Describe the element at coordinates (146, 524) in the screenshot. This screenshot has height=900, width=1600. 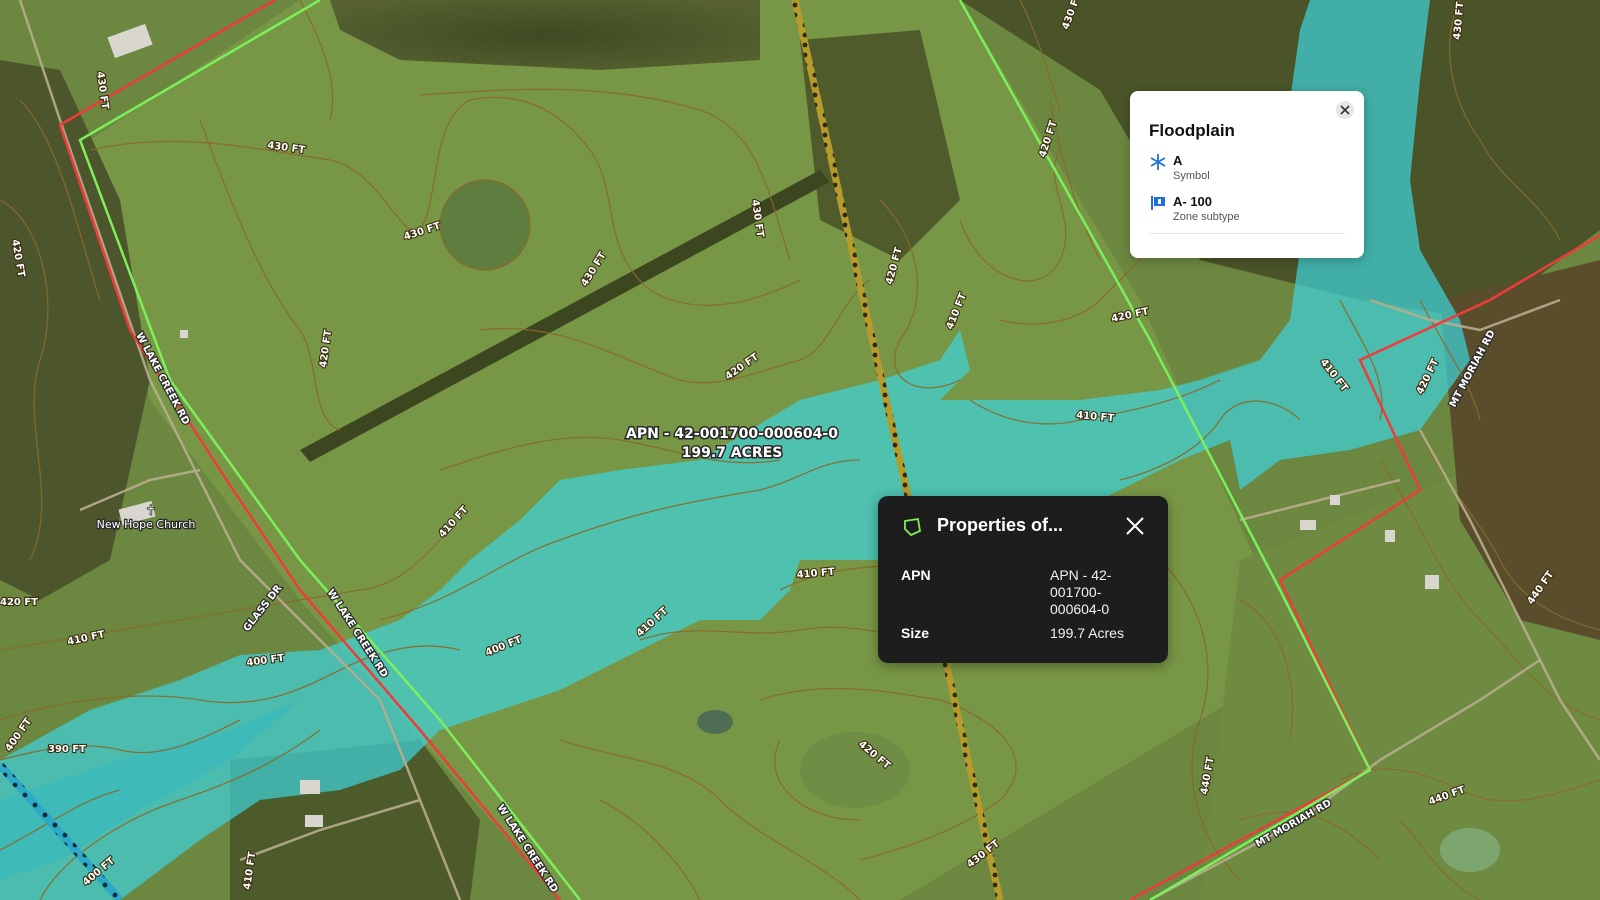
I see `poi-label: New Hope Church` at that location.